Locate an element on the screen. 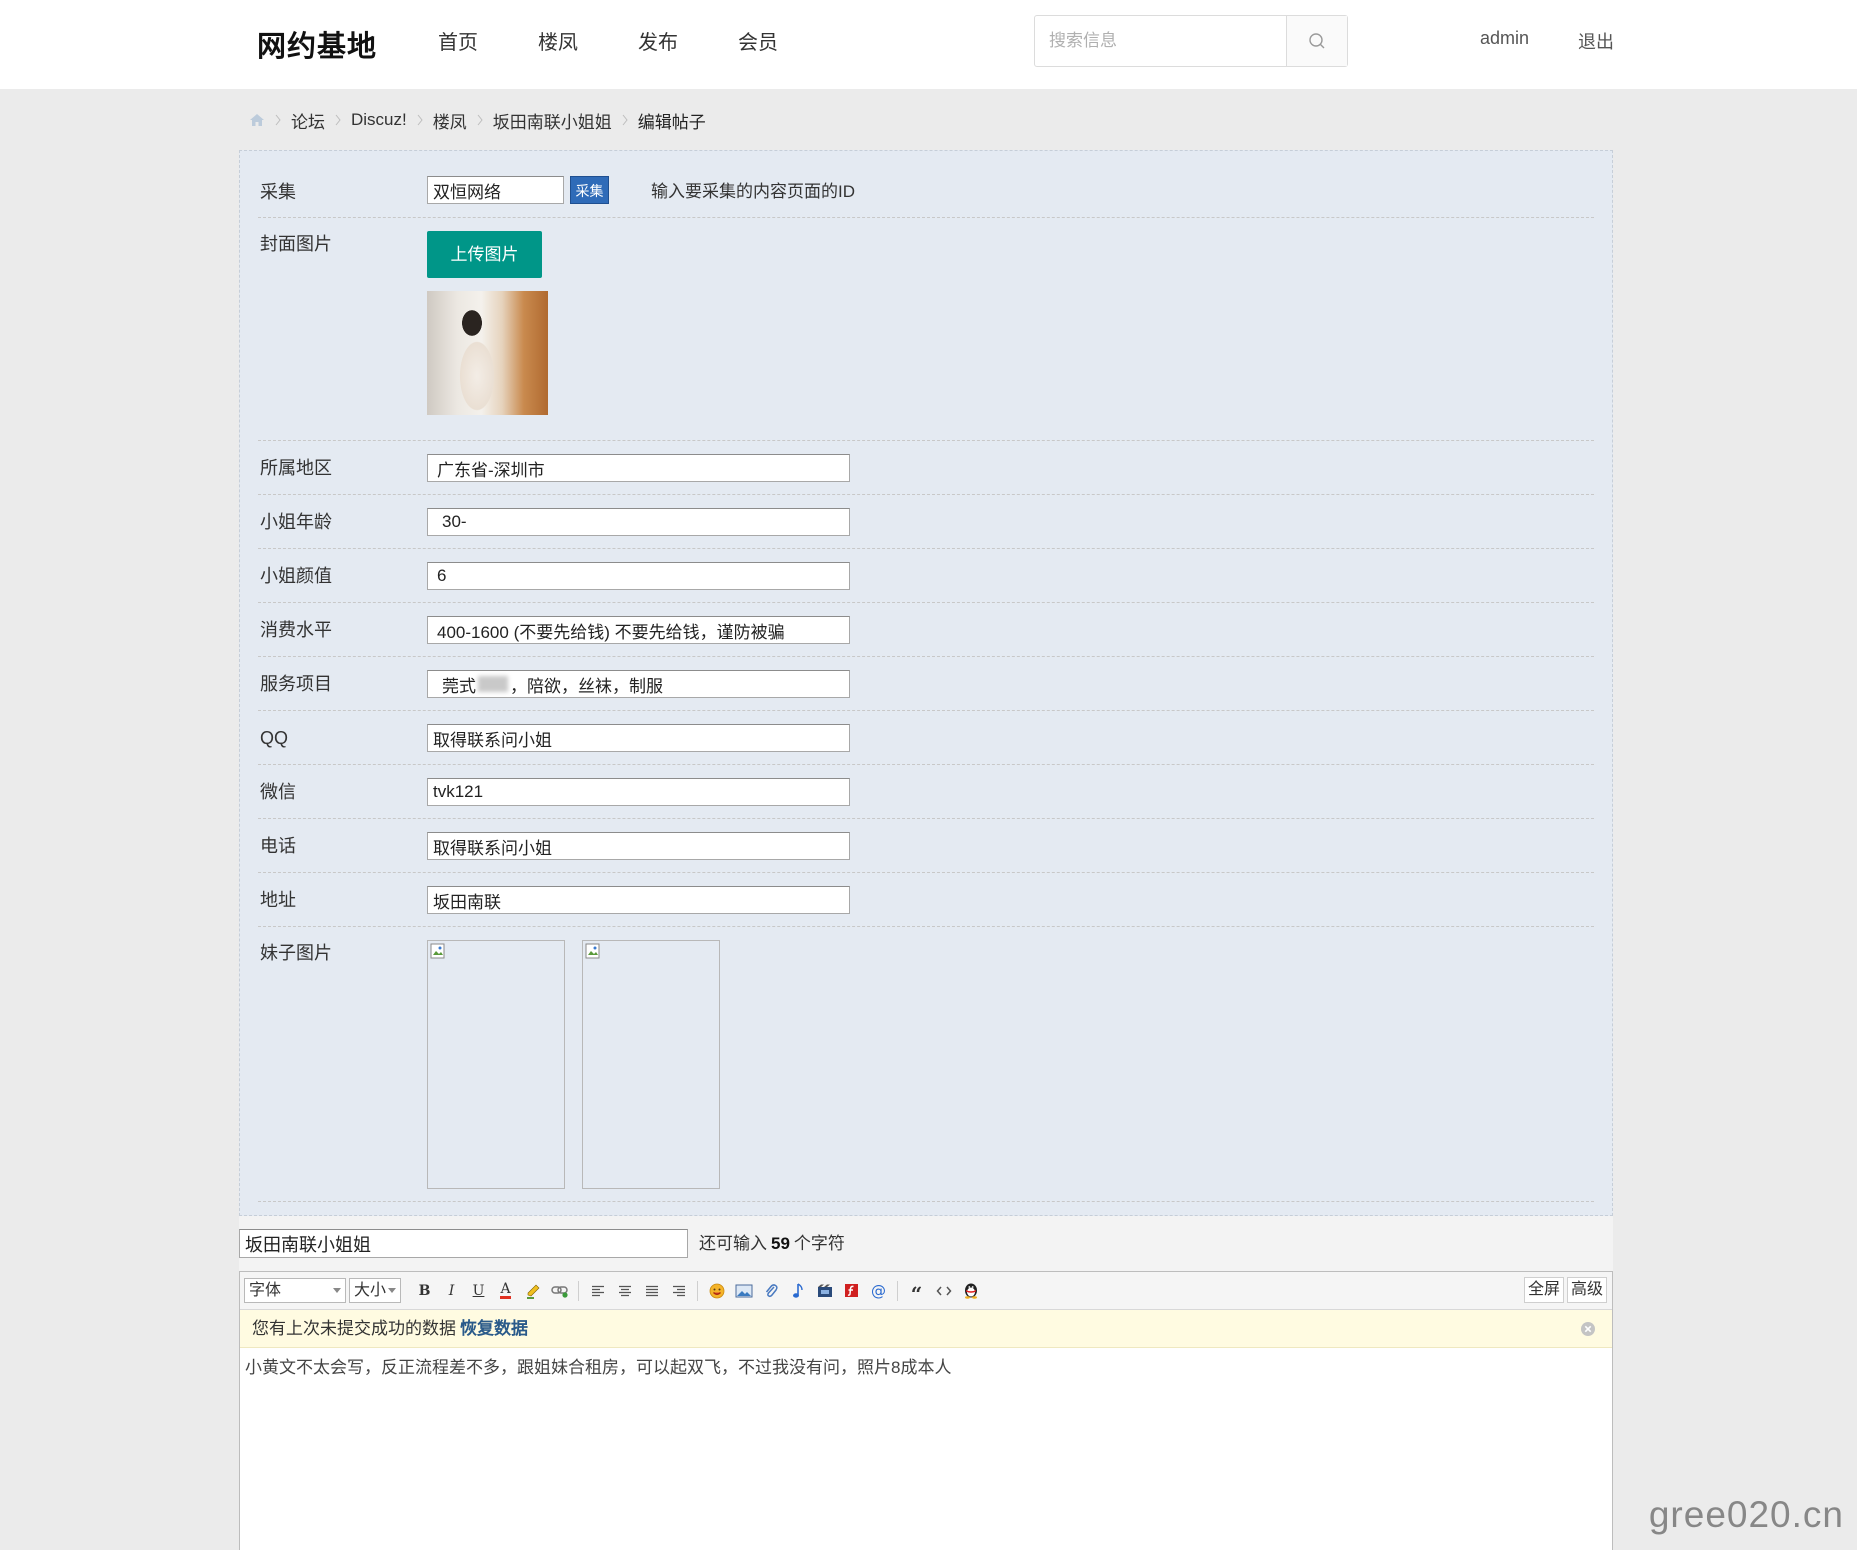 Image resolution: width=1857 pixels, height=1550 pixels. highlight-button is located at coordinates (532, 1291).